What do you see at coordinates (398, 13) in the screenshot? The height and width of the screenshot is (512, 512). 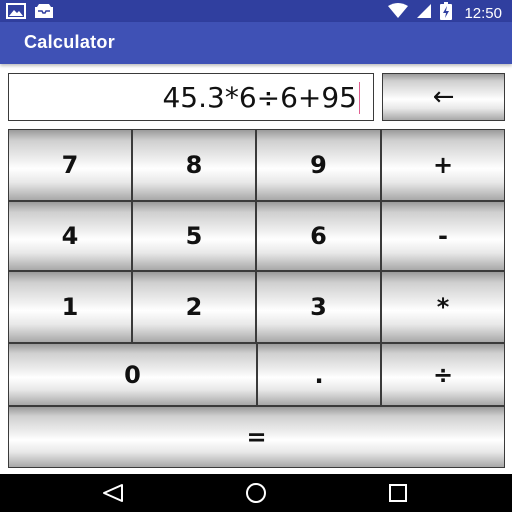 I see `wifi-icon` at bounding box center [398, 13].